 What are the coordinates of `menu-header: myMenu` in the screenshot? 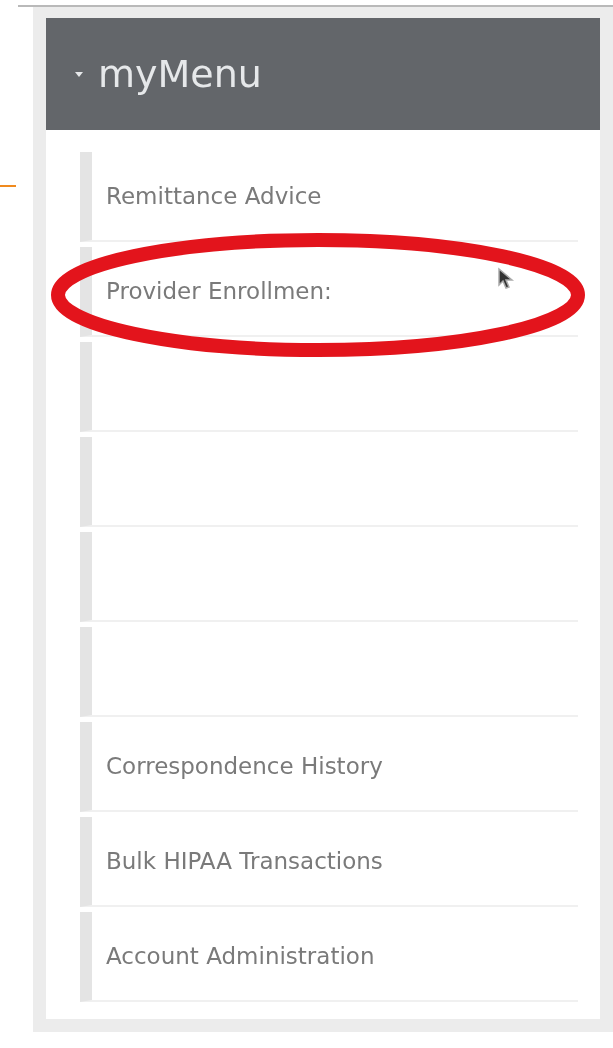 It's located at (323, 74).